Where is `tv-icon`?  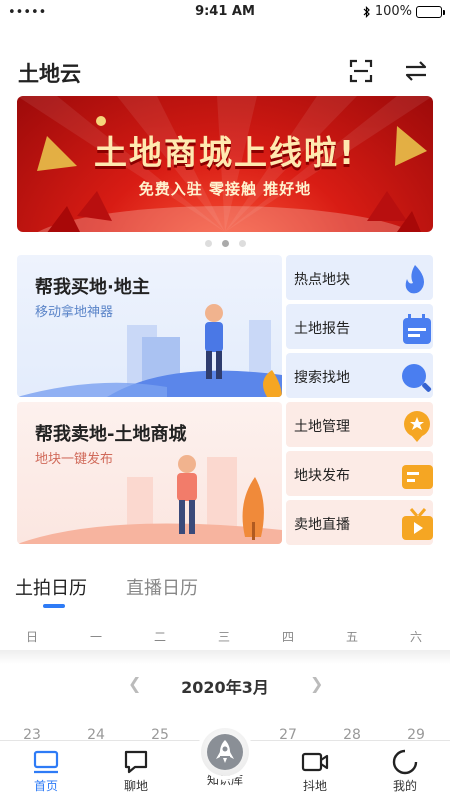
tv-icon is located at coordinates (417, 524).